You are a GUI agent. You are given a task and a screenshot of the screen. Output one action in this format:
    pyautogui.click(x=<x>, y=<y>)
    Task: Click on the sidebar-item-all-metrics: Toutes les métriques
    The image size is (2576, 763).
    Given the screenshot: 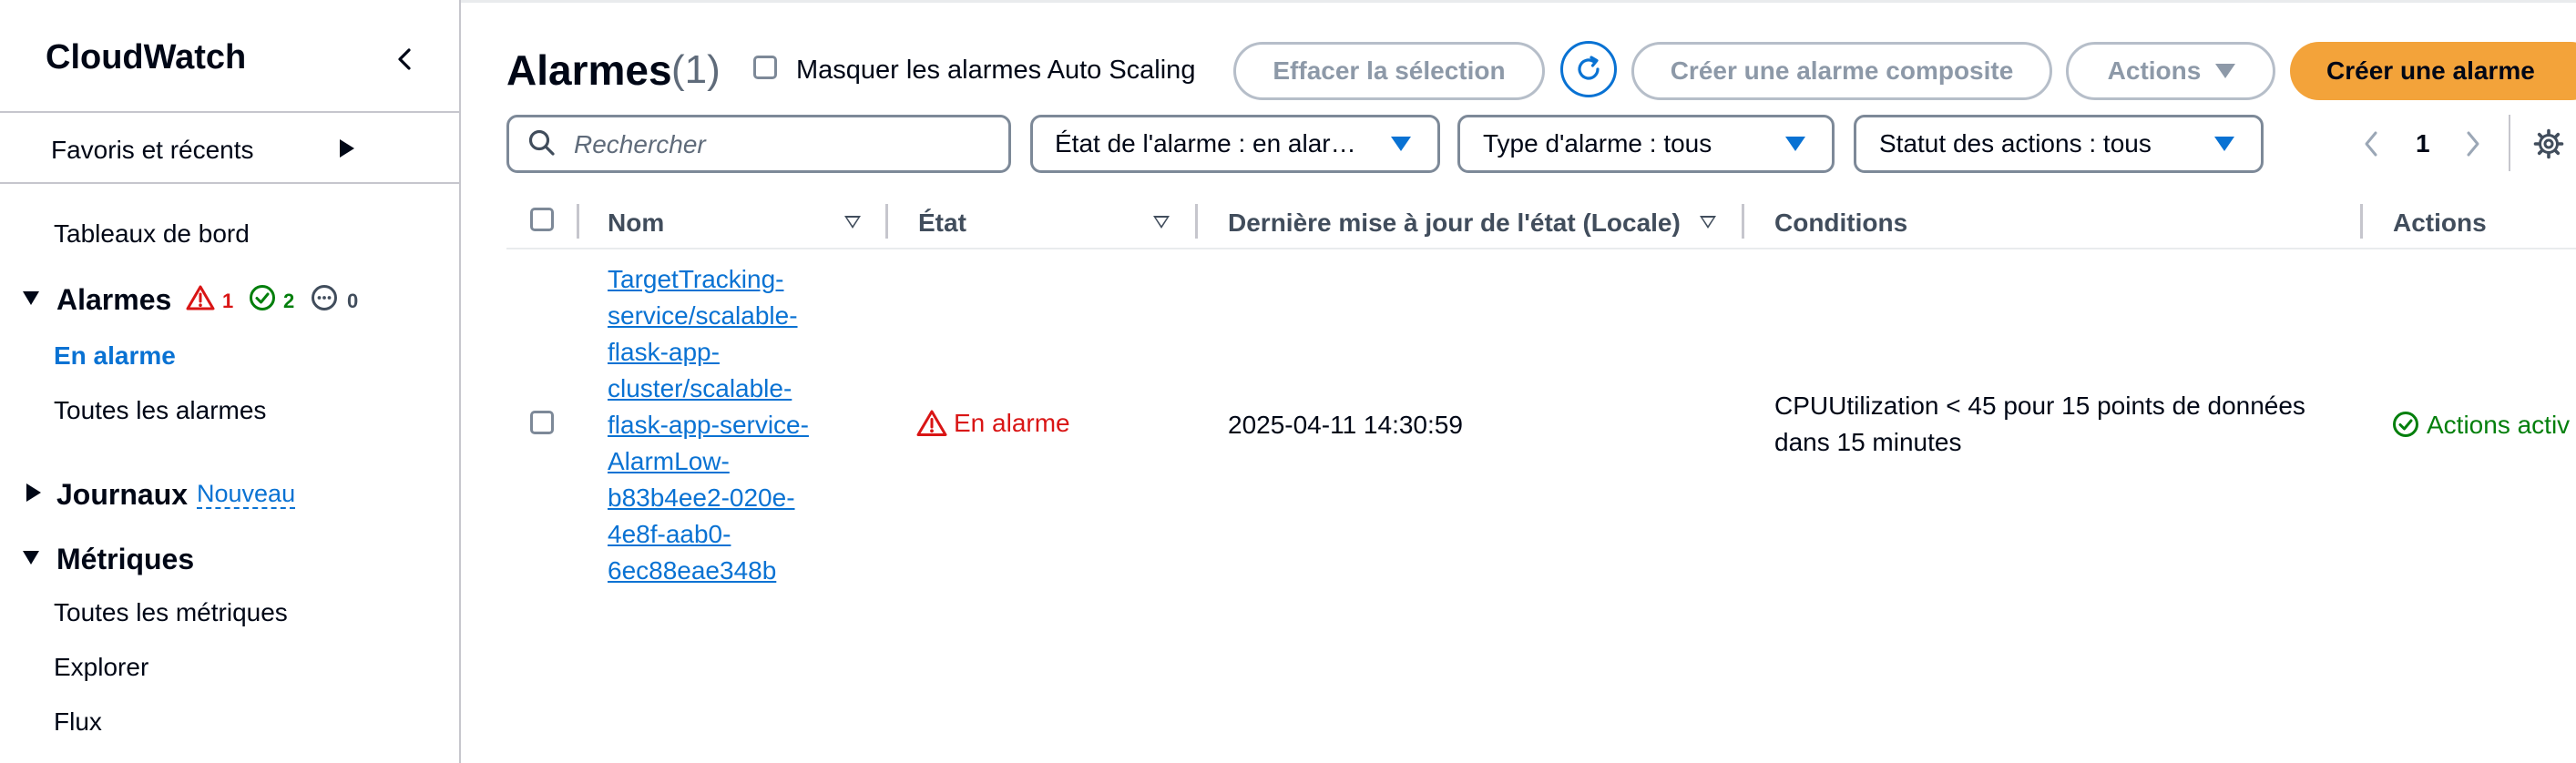 What is the action you would take?
    pyautogui.click(x=171, y=612)
    